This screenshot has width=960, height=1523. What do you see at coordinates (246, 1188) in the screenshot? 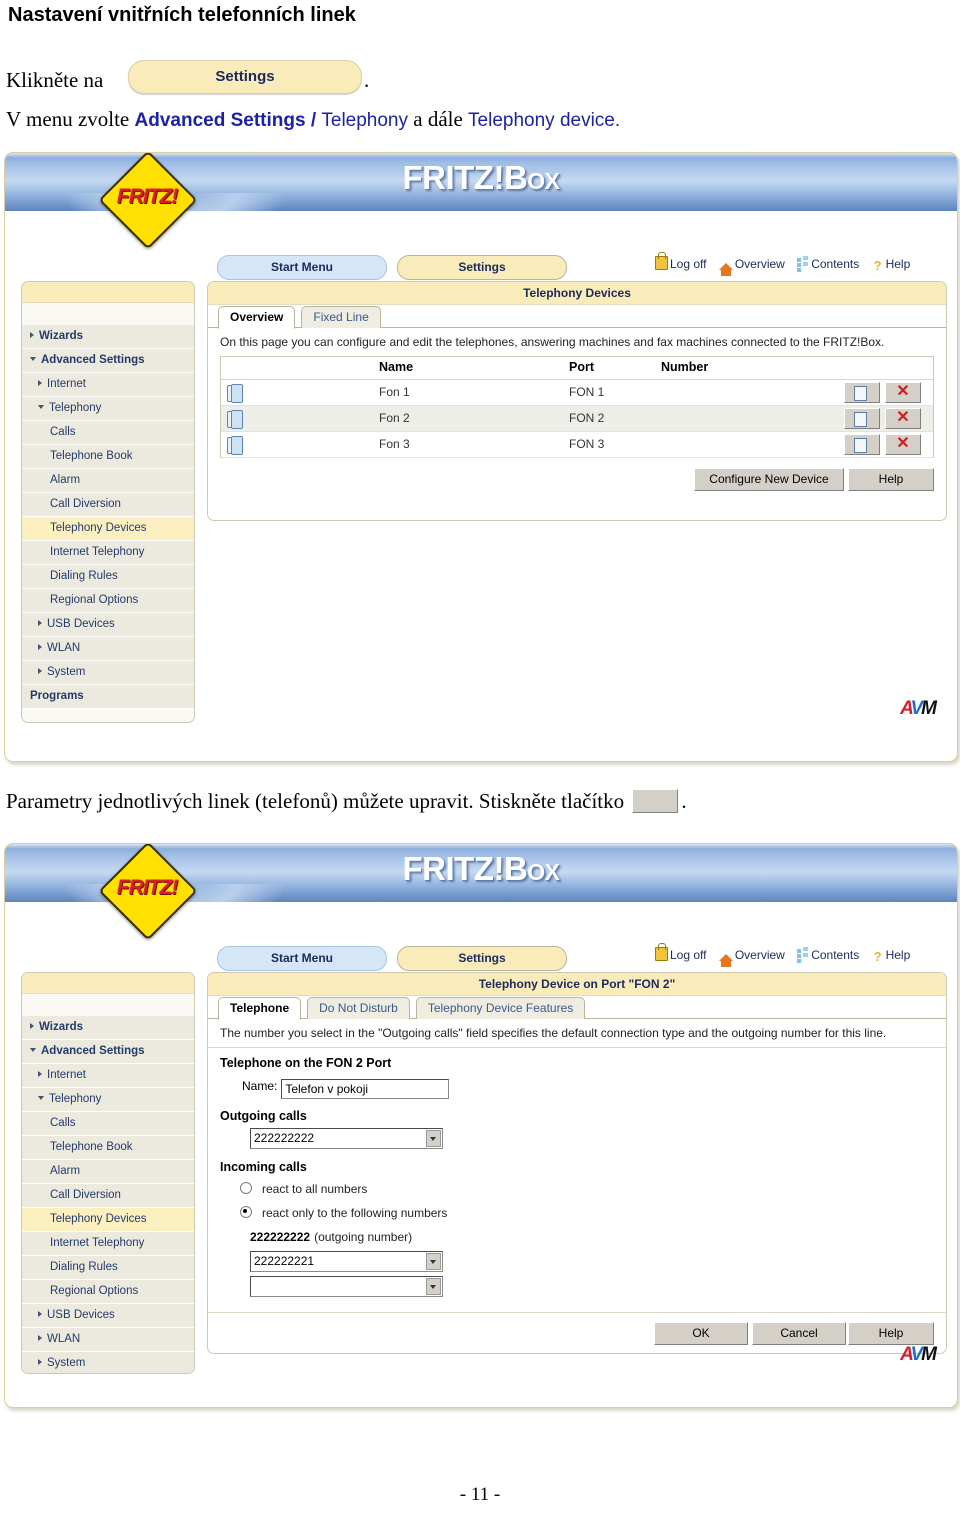
I see `radio-react-all` at bounding box center [246, 1188].